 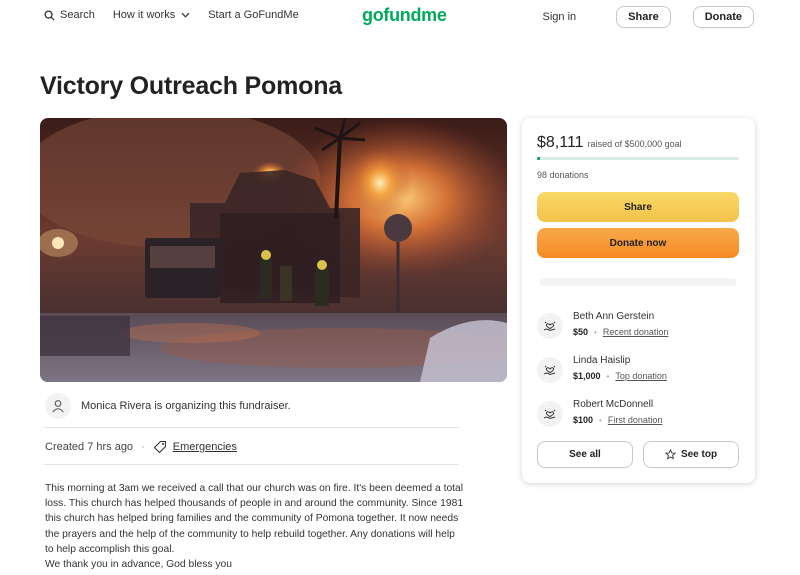 I want to click on see-top-button: See top, so click(x=691, y=454).